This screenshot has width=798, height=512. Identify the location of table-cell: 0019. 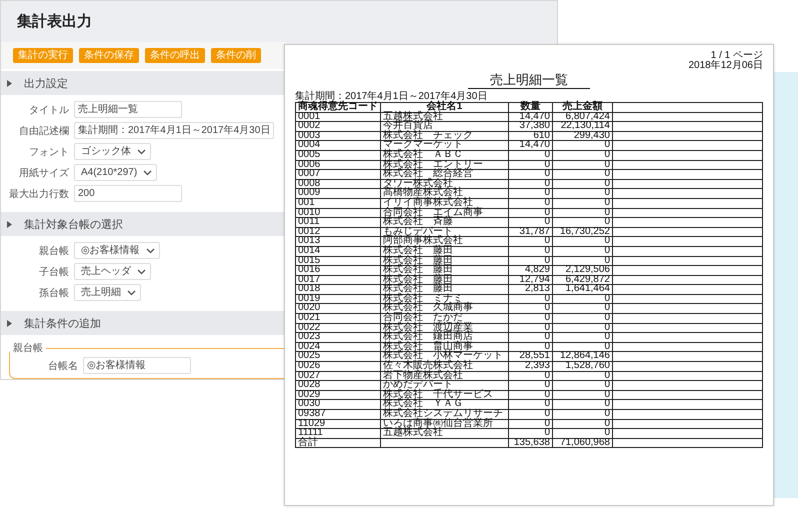
(338, 299).